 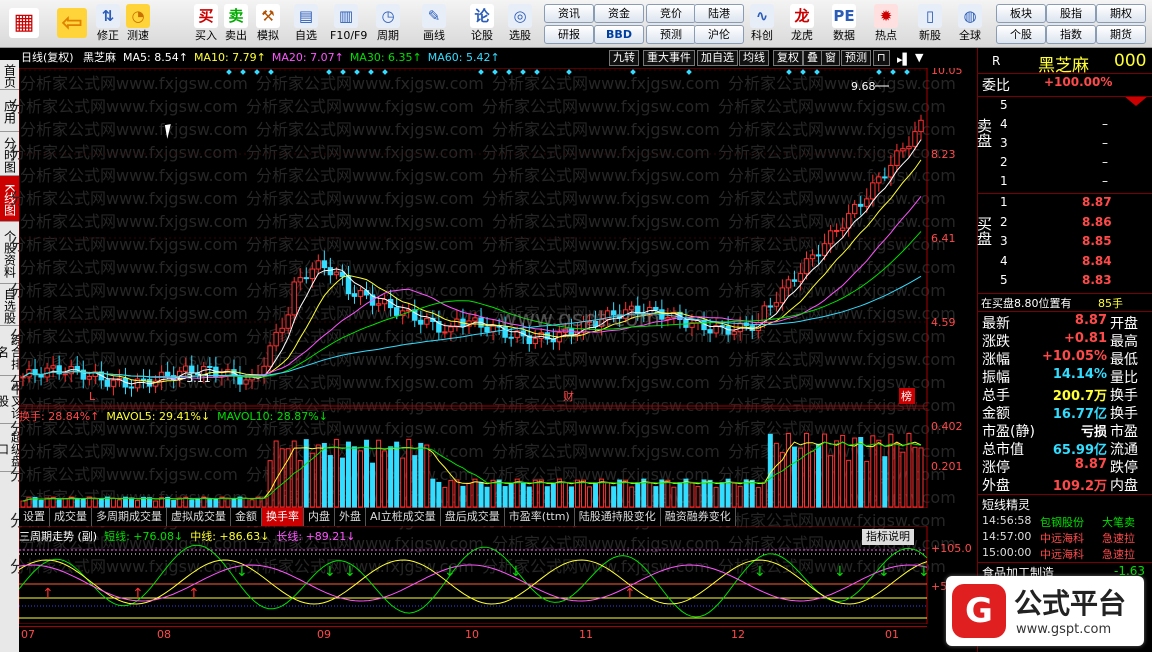 I want to click on indicator-tab-成交量: 成交量, so click(x=71, y=517).